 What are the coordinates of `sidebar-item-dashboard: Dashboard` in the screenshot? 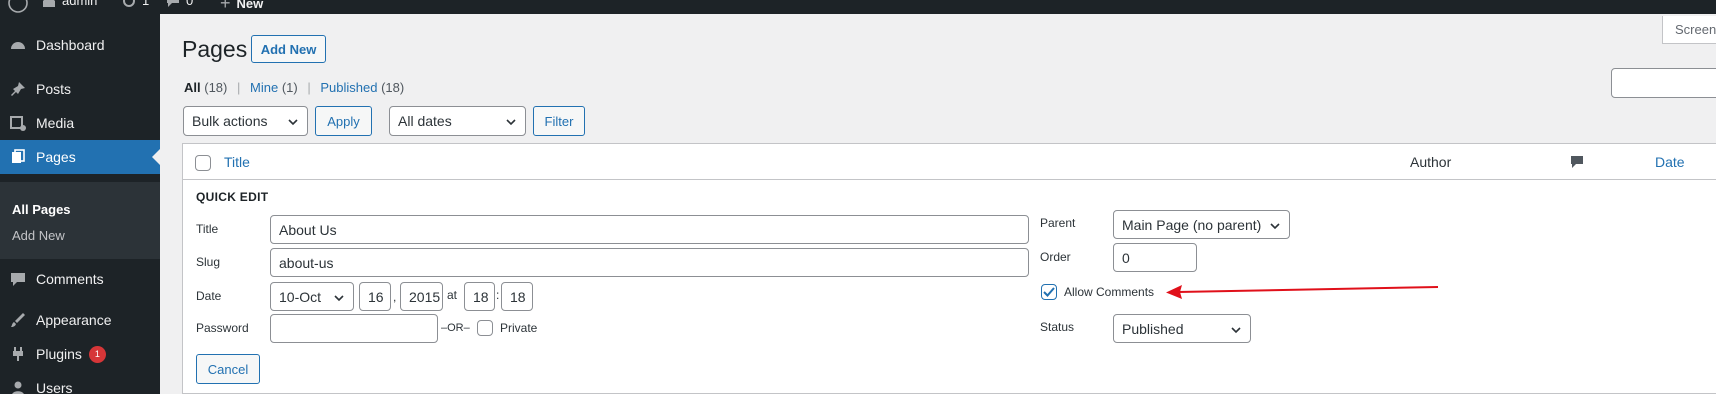 It's located at (80, 45).